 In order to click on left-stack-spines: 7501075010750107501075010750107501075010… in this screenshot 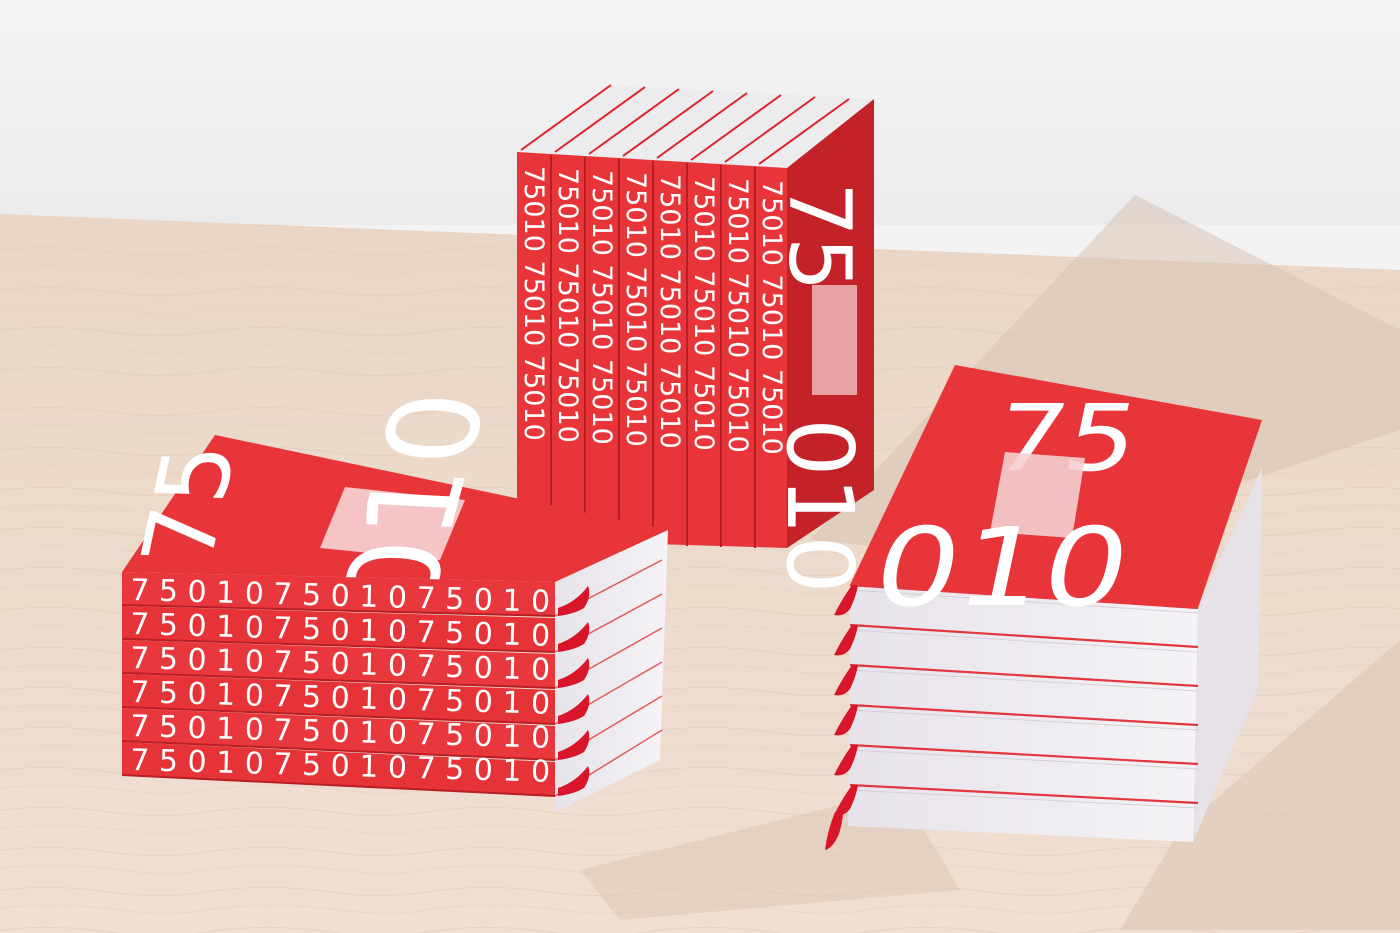, I will do `click(338, 684)`.